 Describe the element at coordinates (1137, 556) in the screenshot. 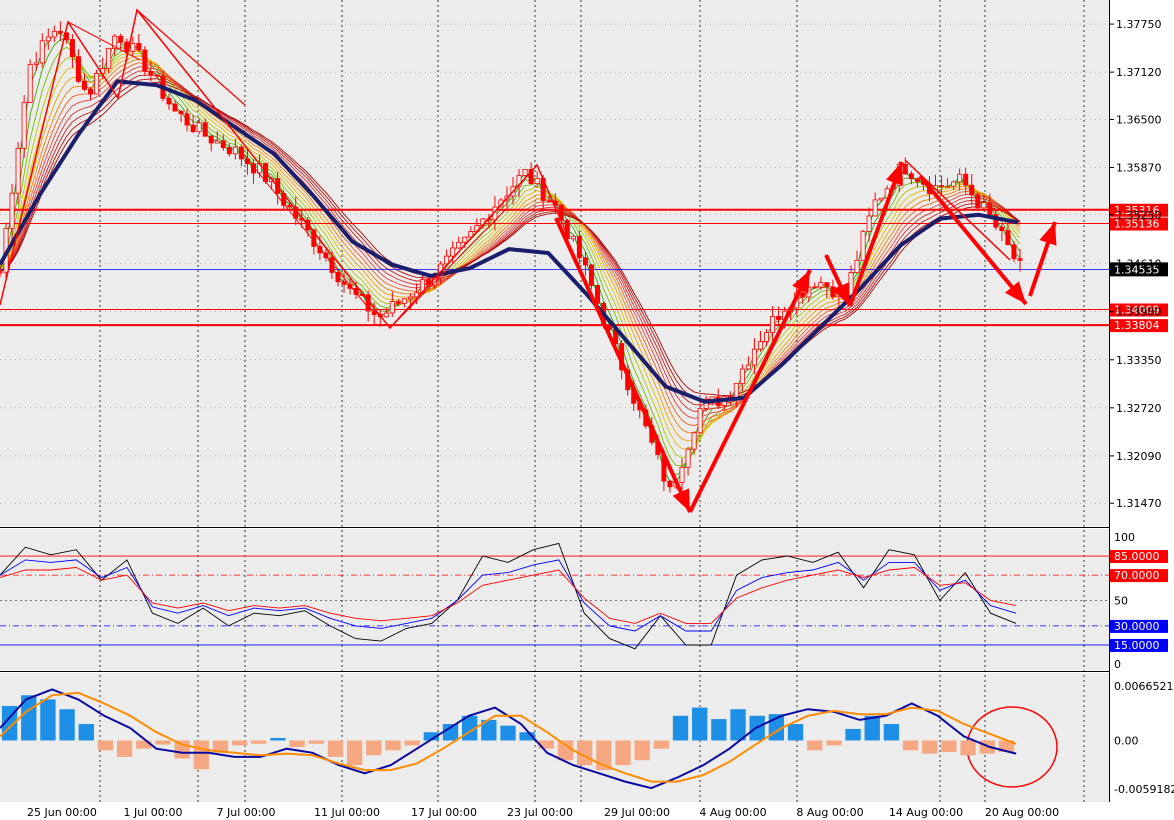

I see `rsi-level-label: 85.0000` at that location.